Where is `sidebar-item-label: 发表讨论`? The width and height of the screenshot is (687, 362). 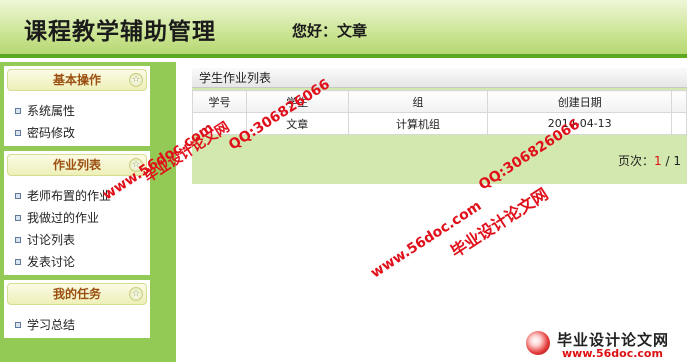 sidebar-item-label: 发表讨论 is located at coordinates (51, 262).